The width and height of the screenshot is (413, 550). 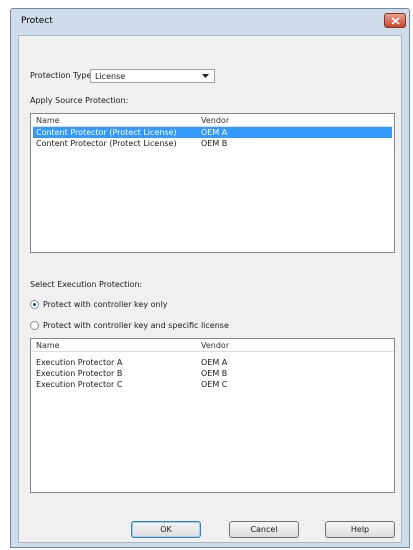 I want to click on protection-type-label: Protection Type:, so click(x=62, y=75).